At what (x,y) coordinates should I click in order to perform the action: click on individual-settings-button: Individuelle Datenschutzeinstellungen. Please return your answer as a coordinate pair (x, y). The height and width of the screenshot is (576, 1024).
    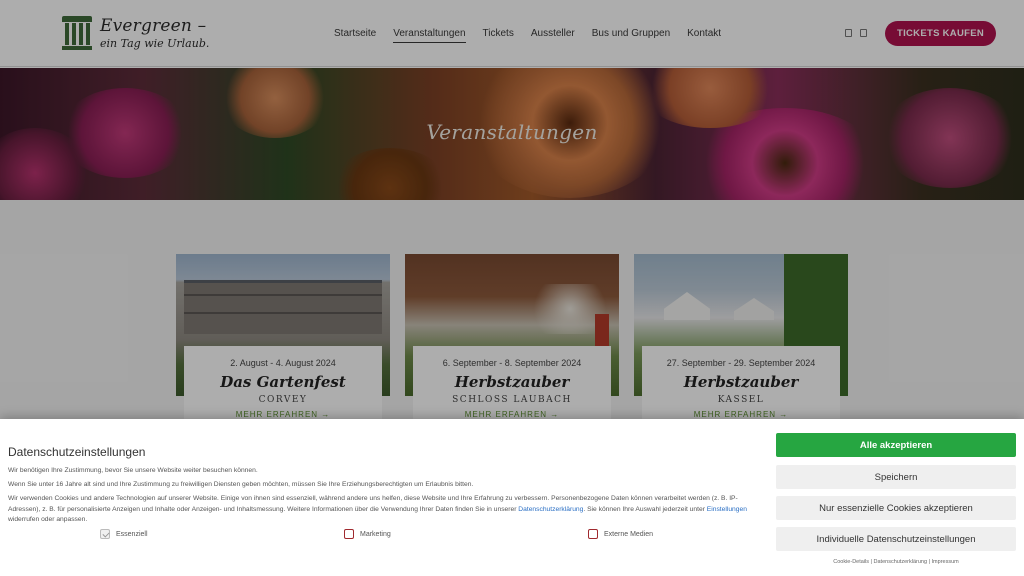
    Looking at the image, I should click on (896, 539).